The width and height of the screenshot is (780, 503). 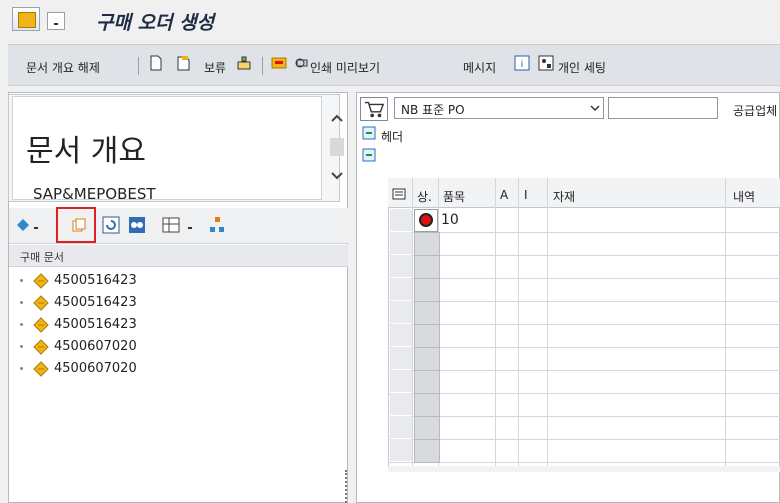 I want to click on doc-number-field, so click(x=663, y=108).